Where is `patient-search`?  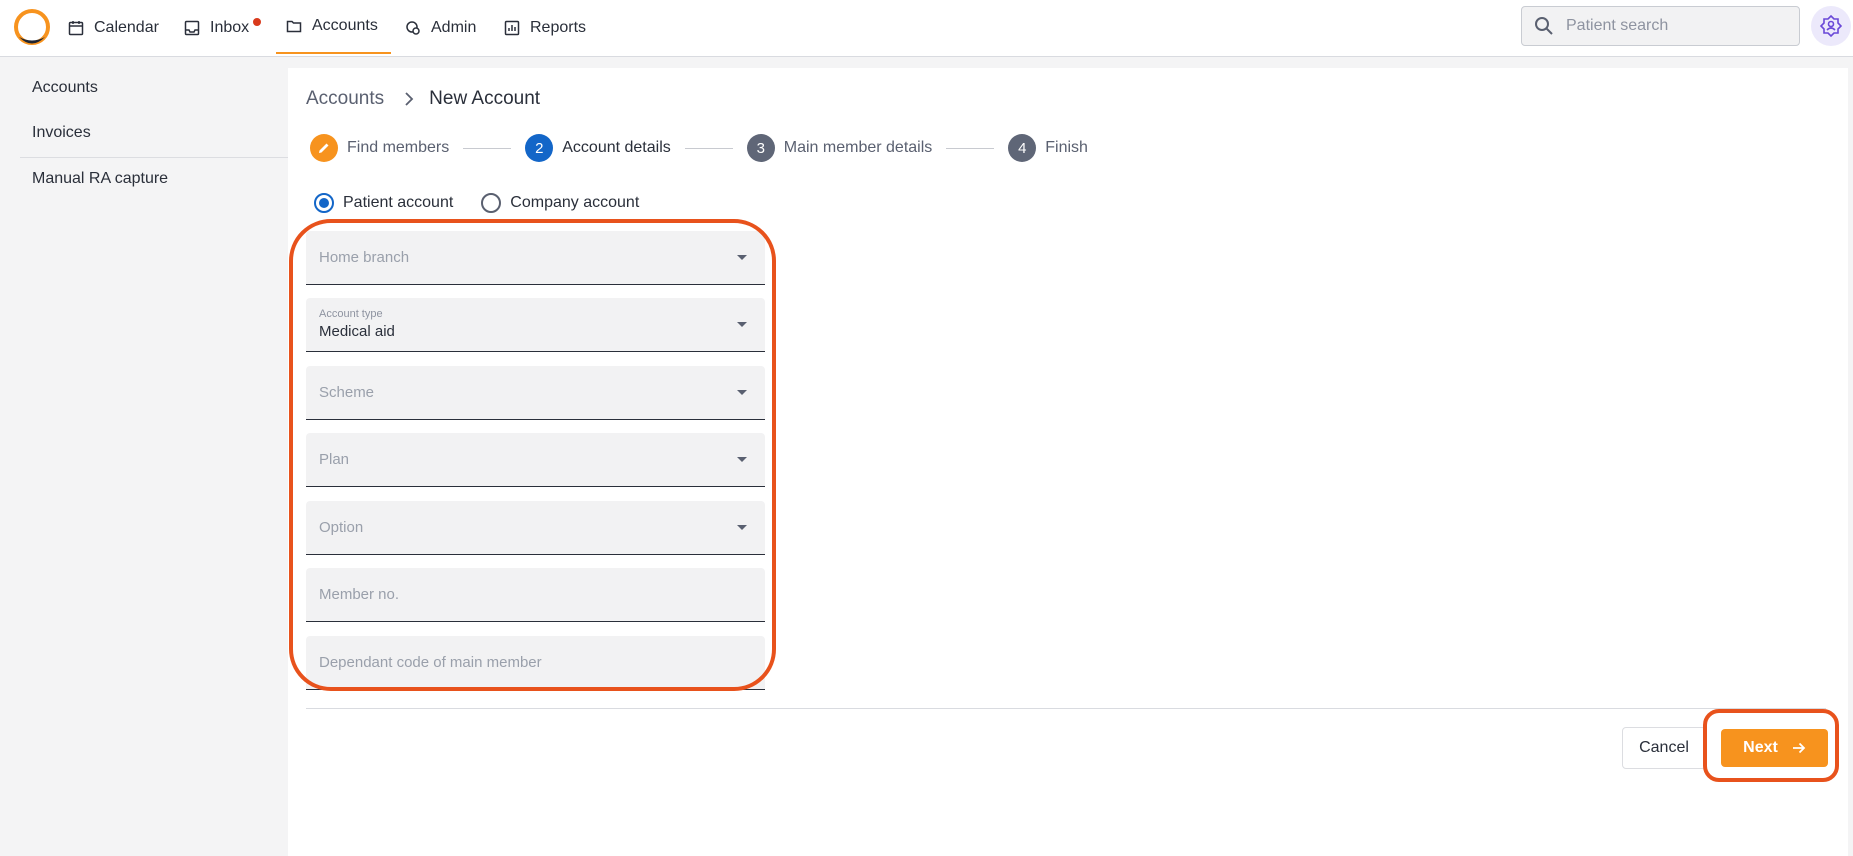
patient-search is located at coordinates (1660, 26).